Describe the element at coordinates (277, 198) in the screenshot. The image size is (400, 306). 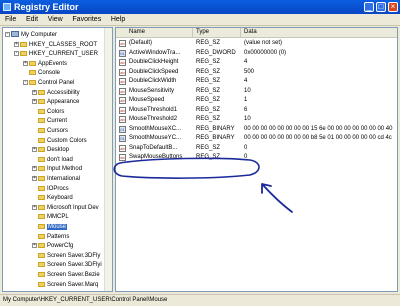
I see `annotation-arrow` at that location.